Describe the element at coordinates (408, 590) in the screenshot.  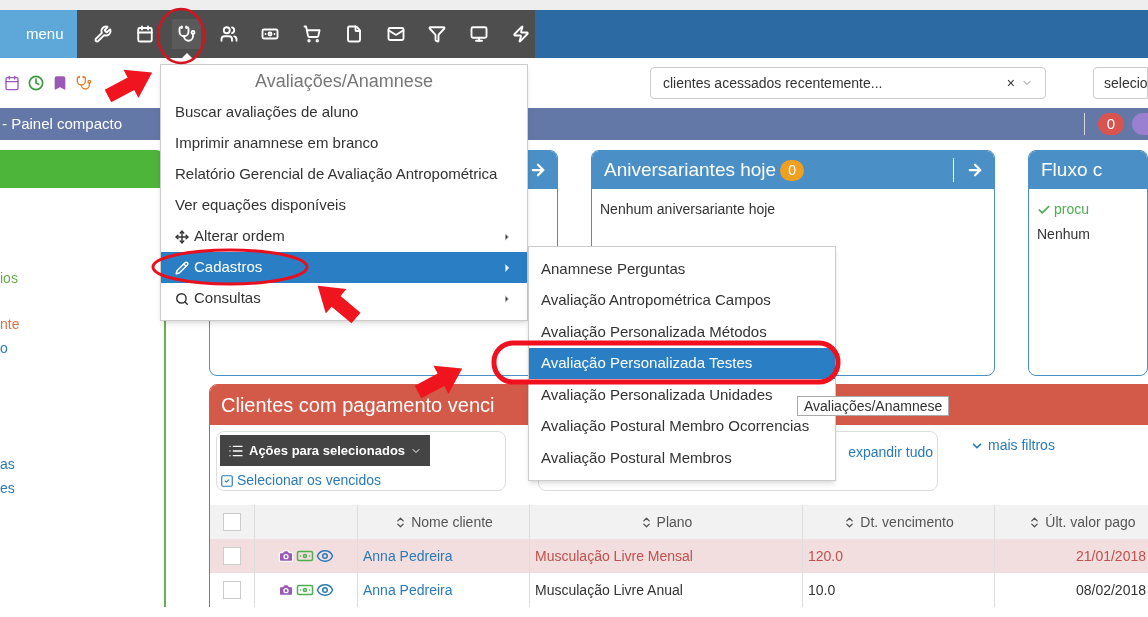
I see `client-link: Anna Pedreira` at that location.